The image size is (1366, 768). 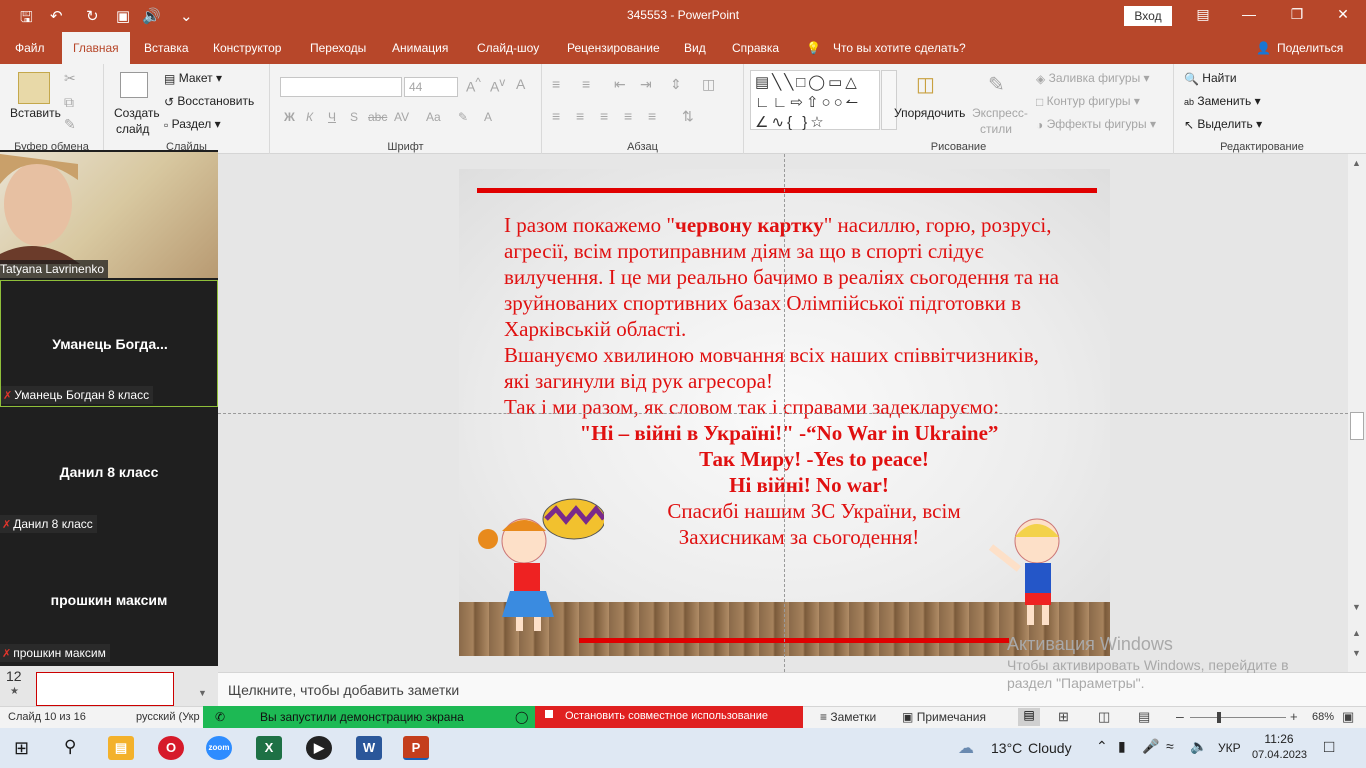 What do you see at coordinates (1096, 124) in the screenshot?
I see `shape-effects-button: ◑ Эффекты фигуры ▾` at bounding box center [1096, 124].